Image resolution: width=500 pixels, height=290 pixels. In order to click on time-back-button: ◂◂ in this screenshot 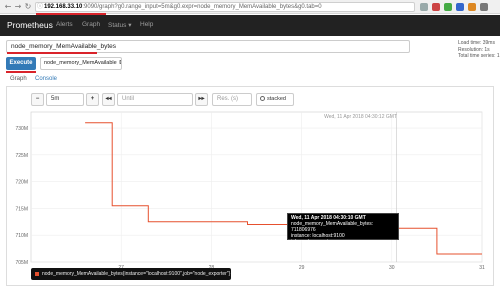, I will do `click(108, 99)`.